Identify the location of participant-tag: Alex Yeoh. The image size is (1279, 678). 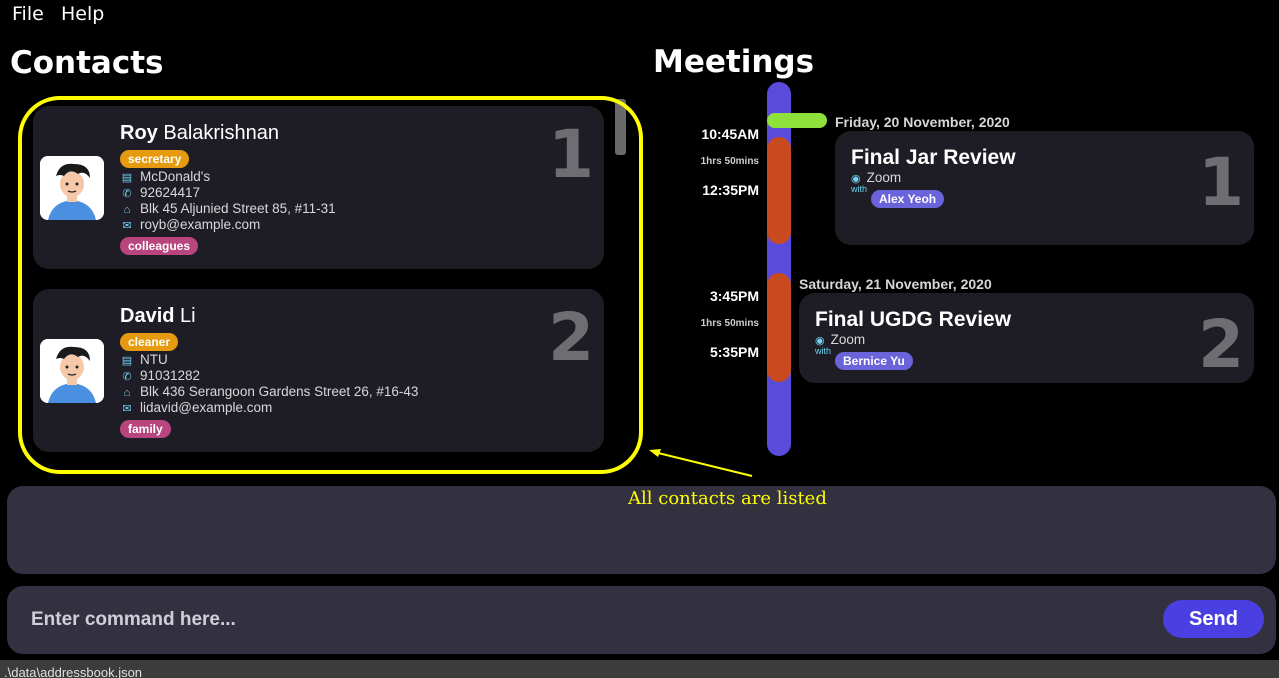
(908, 199).